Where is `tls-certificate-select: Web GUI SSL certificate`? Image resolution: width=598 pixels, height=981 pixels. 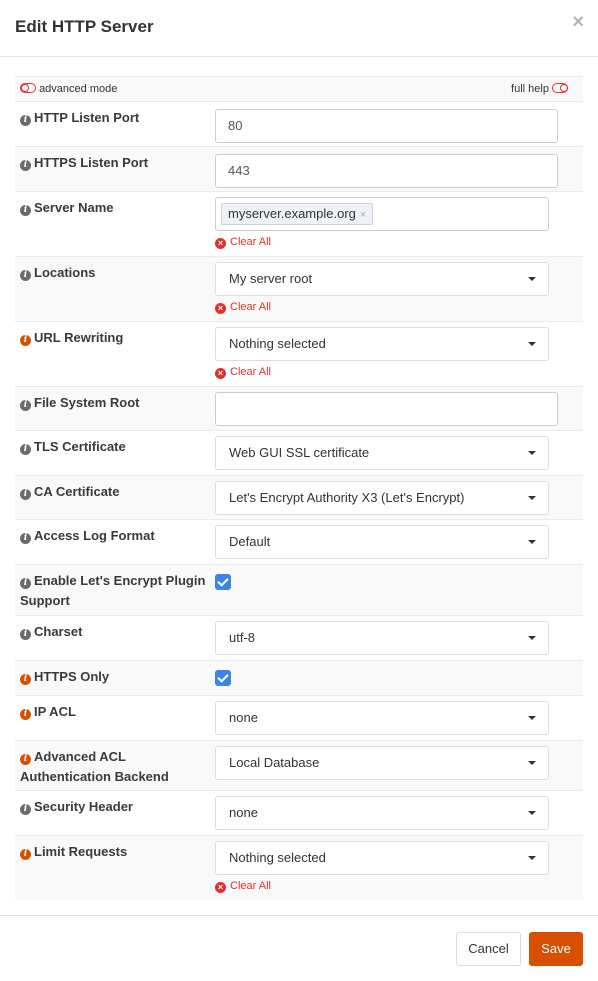
tls-certificate-select: Web GUI SSL certificate is located at coordinates (382, 453).